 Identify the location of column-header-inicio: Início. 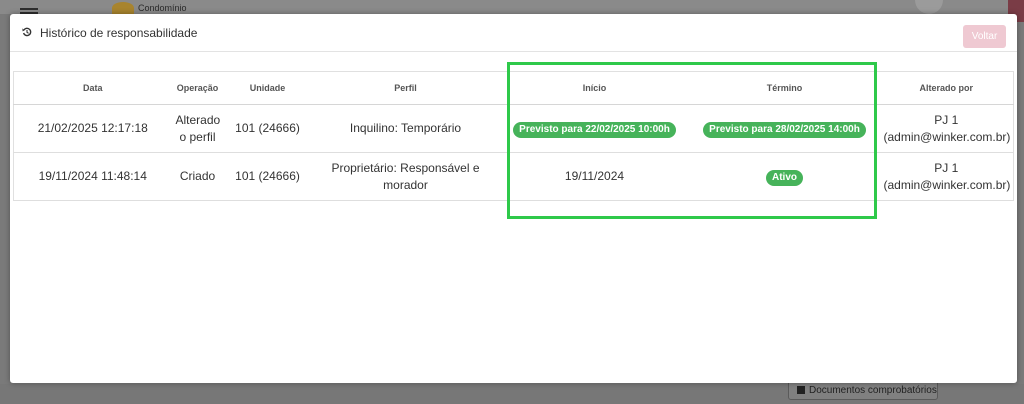
(594, 88).